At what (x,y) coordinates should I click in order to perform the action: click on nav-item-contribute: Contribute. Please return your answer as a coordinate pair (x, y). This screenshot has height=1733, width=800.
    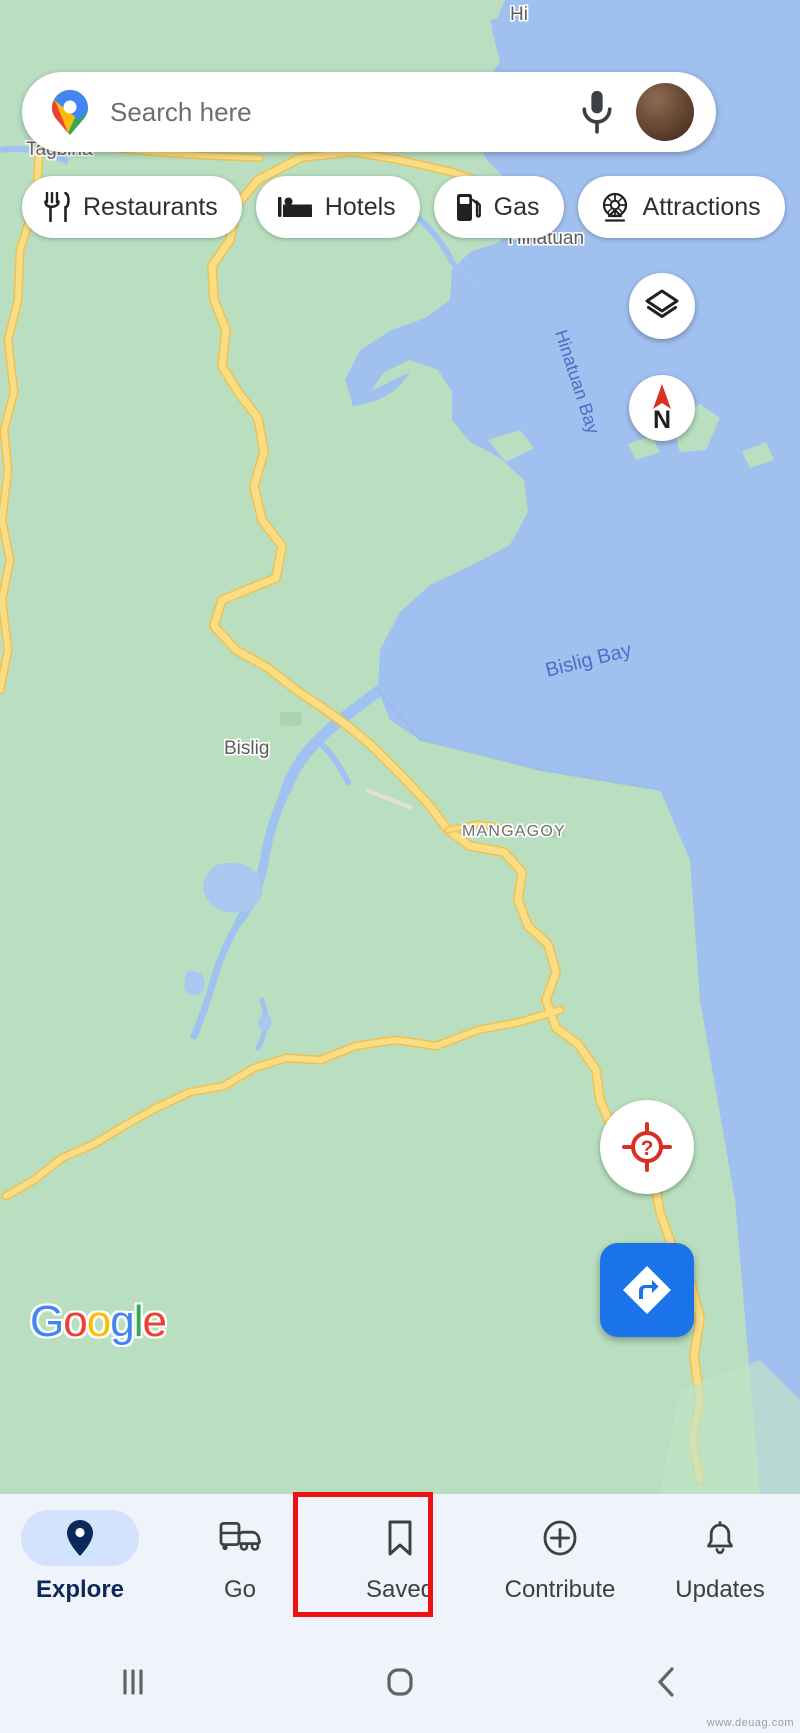
    Looking at the image, I should click on (560, 1557).